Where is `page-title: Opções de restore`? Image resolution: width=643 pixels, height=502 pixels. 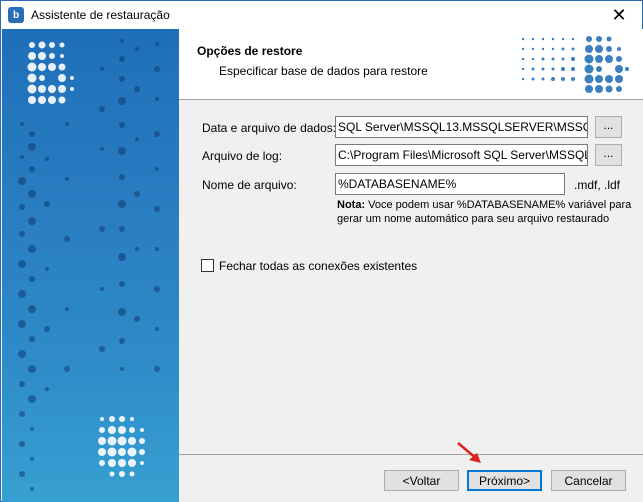 page-title: Opções de restore is located at coordinates (250, 51).